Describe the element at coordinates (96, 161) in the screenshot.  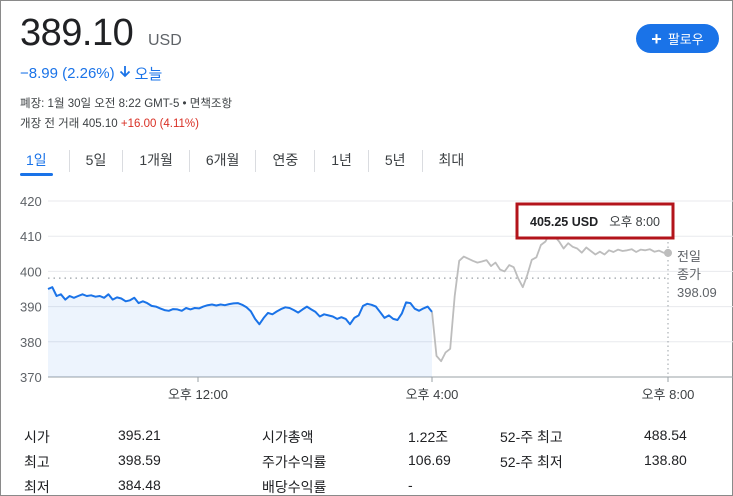
I see `tab-5d: 5일` at that location.